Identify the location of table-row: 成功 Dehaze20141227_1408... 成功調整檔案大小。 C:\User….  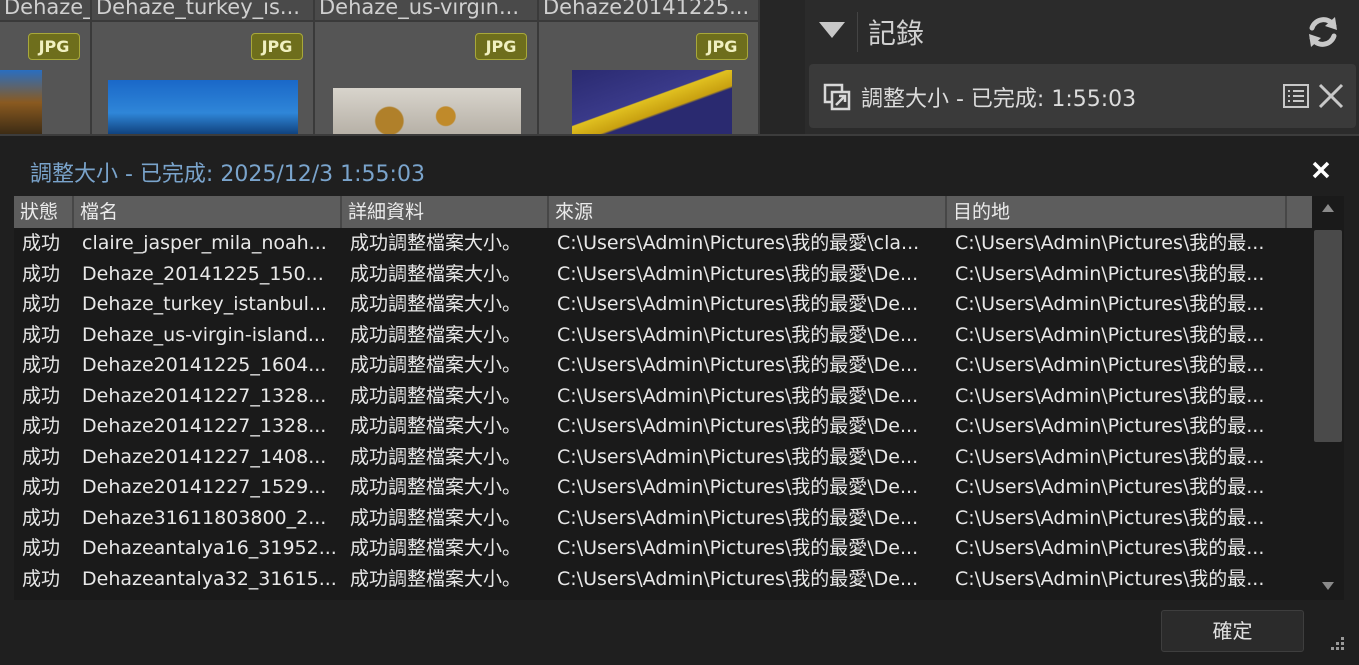
(663, 457).